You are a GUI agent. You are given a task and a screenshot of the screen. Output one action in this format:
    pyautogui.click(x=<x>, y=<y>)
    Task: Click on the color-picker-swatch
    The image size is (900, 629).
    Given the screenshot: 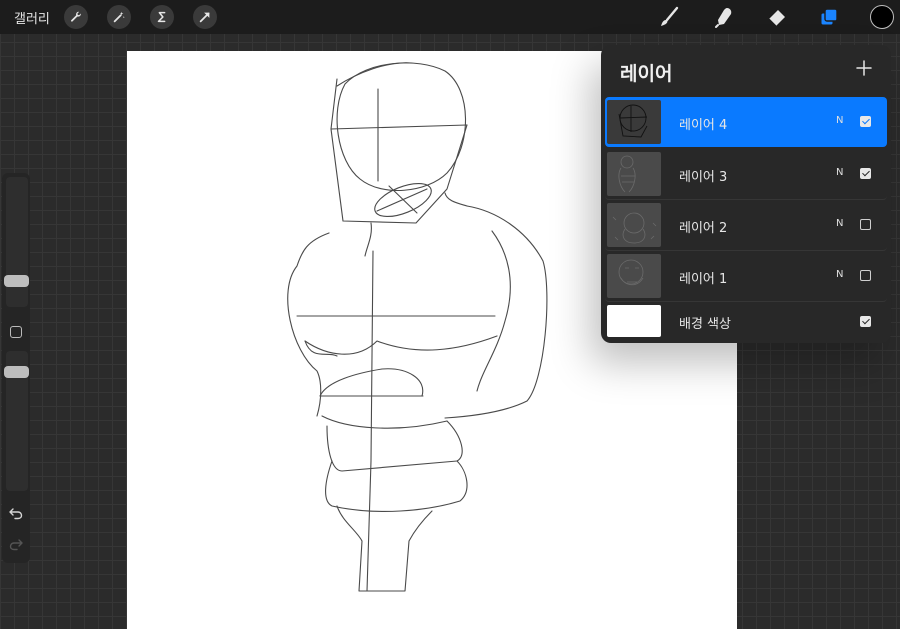 What is the action you would take?
    pyautogui.click(x=882, y=17)
    